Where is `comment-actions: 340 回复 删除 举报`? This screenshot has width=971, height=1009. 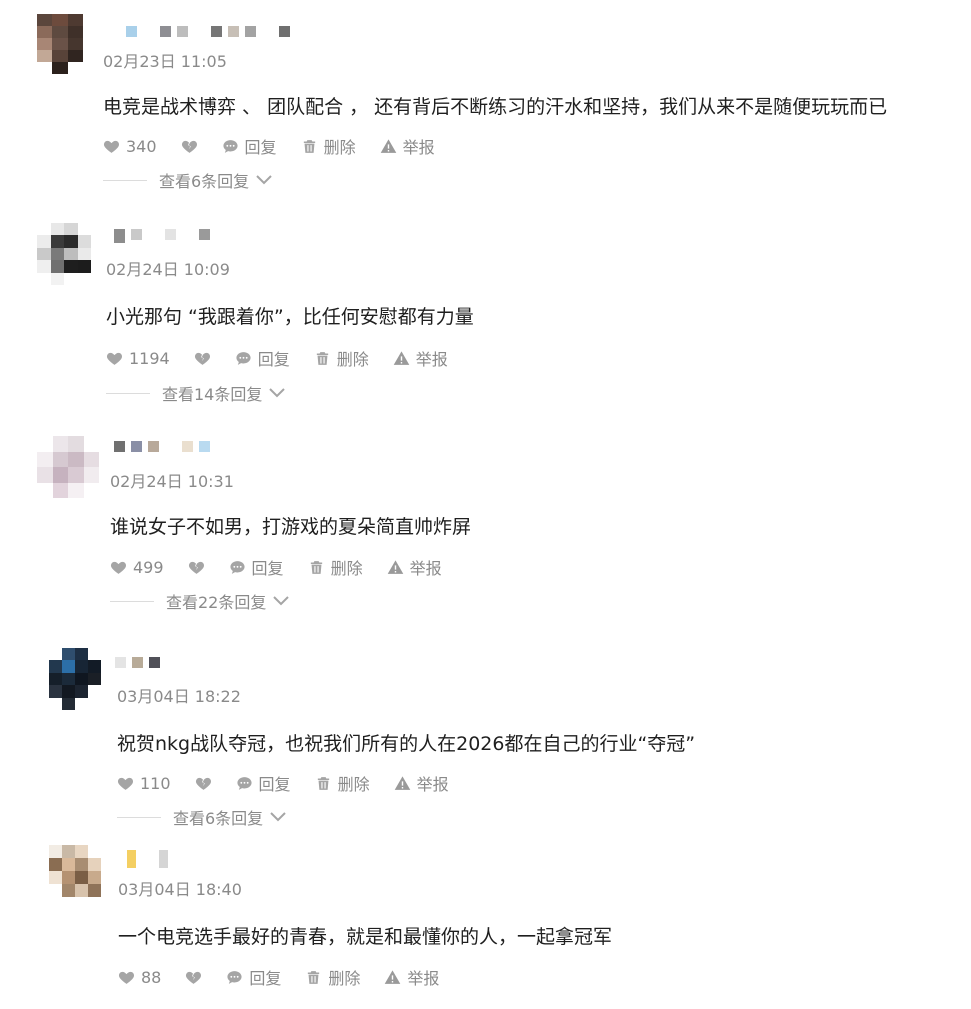 comment-actions: 340 回复 删除 举报 is located at coordinates (281, 146).